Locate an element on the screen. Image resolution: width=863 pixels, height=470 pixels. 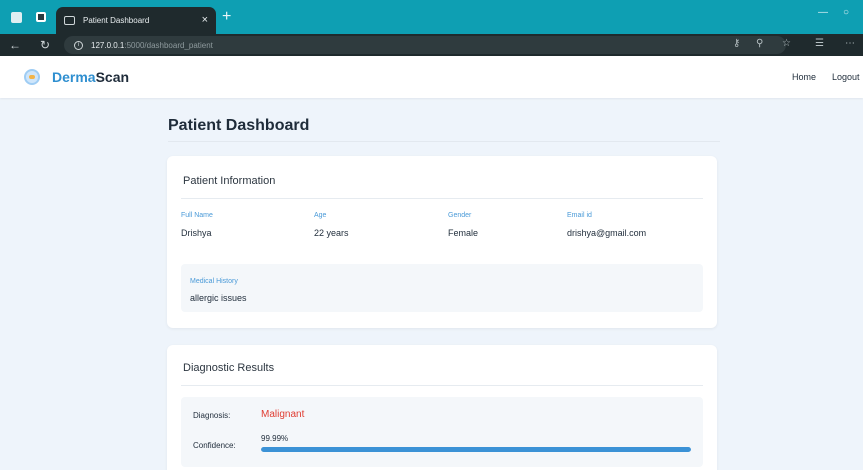
brand-name-part1: Derma is located at coordinates (74, 77).